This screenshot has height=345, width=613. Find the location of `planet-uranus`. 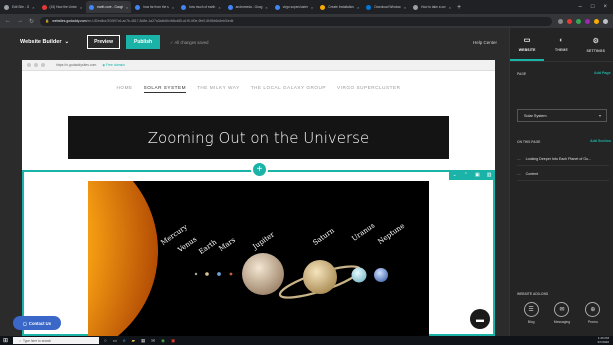

planet-uranus is located at coordinates (359, 275).